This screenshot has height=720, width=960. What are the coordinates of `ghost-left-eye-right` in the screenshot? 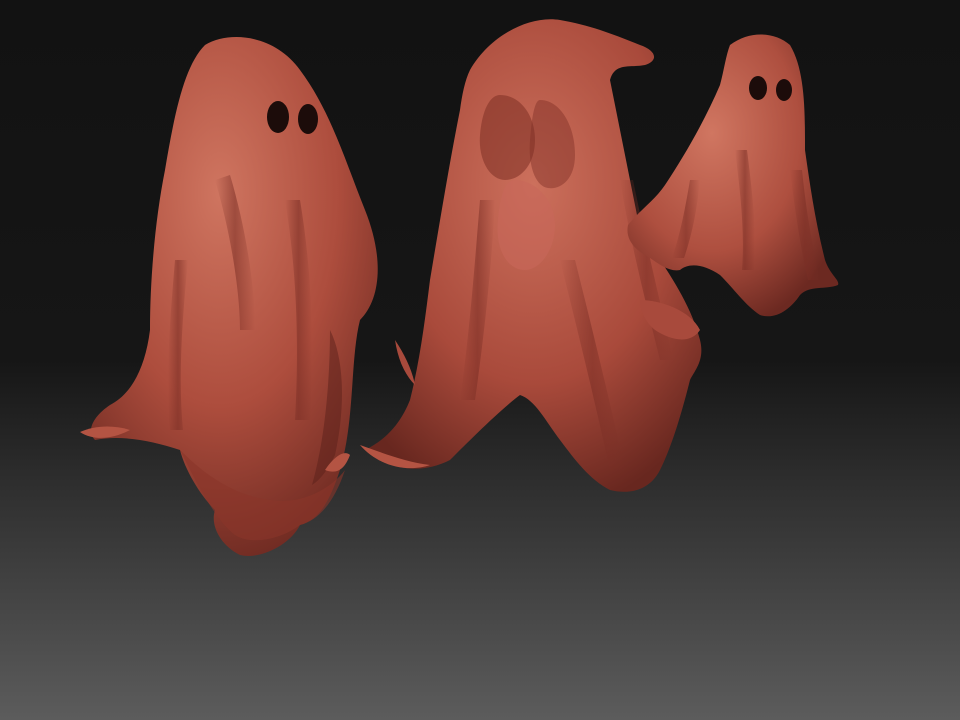 It's located at (308, 119).